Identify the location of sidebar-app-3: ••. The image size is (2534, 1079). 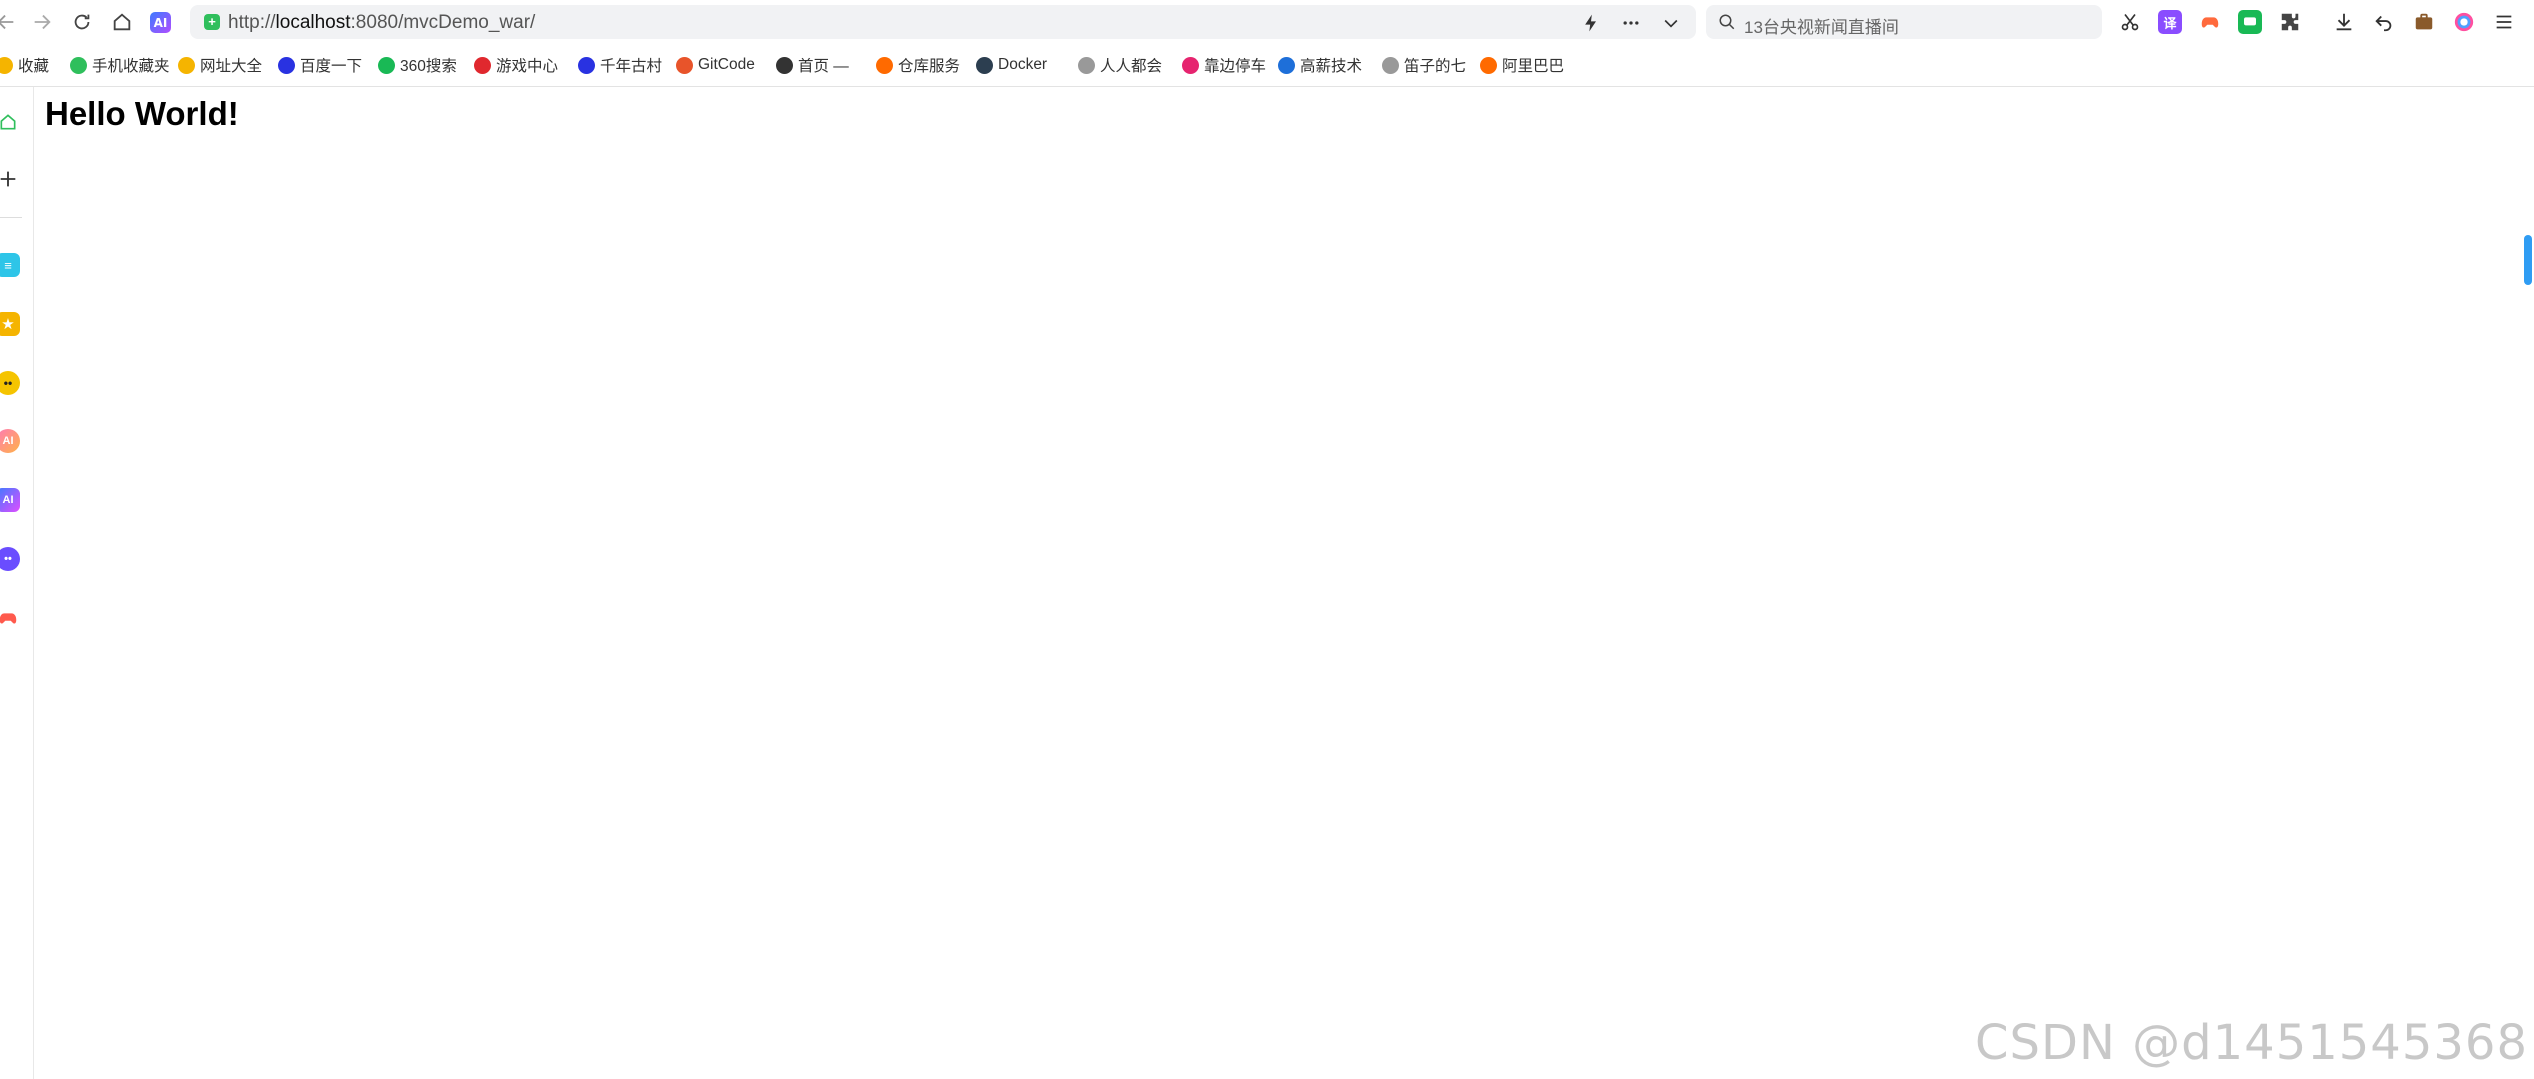
(10, 383).